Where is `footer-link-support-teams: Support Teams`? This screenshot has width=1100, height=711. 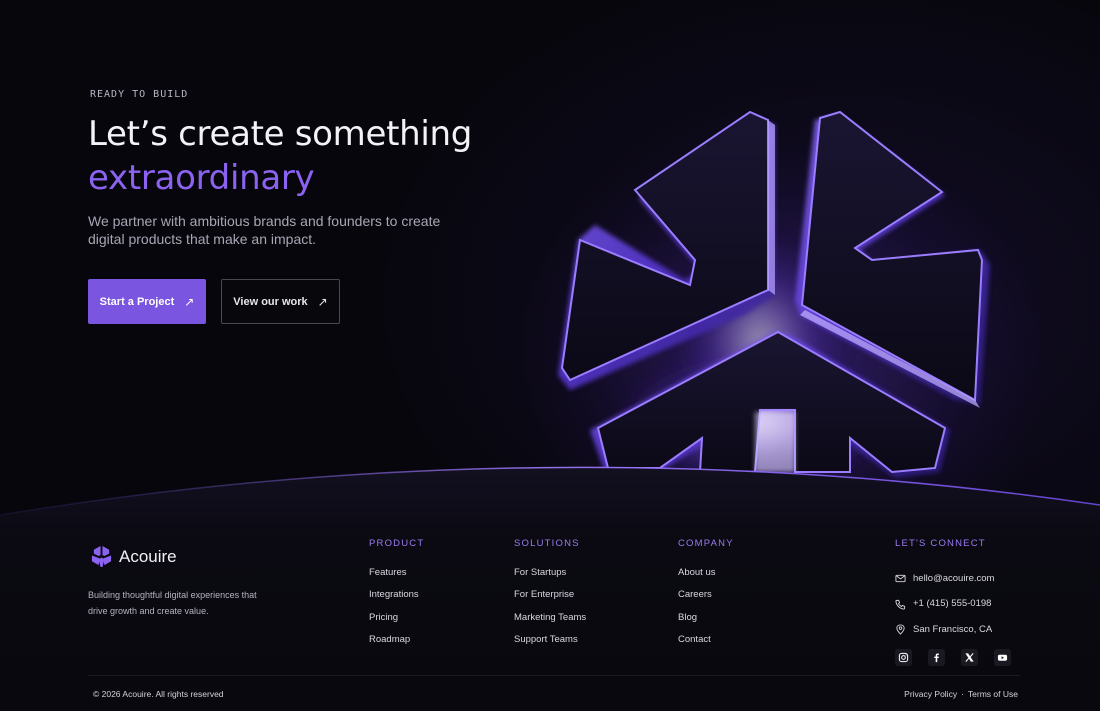
footer-link-support-teams: Support Teams is located at coordinates (550, 644).